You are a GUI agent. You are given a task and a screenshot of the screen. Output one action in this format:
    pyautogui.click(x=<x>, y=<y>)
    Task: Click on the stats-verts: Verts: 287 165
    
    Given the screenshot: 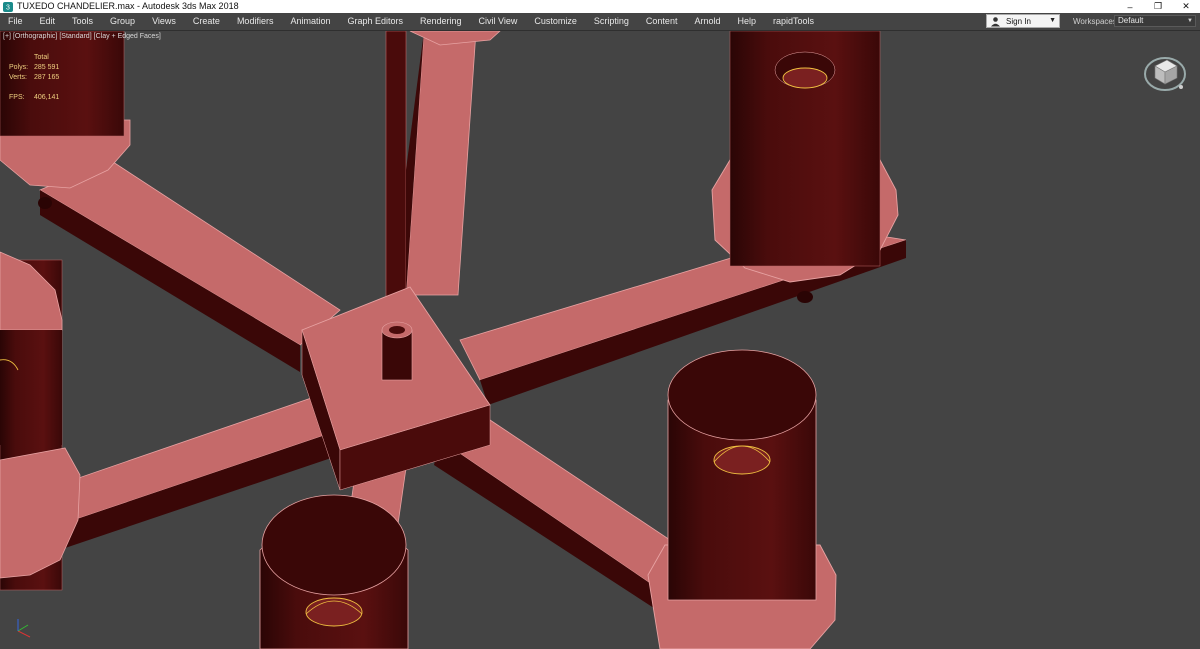 What is the action you would take?
    pyautogui.click(x=34, y=77)
    